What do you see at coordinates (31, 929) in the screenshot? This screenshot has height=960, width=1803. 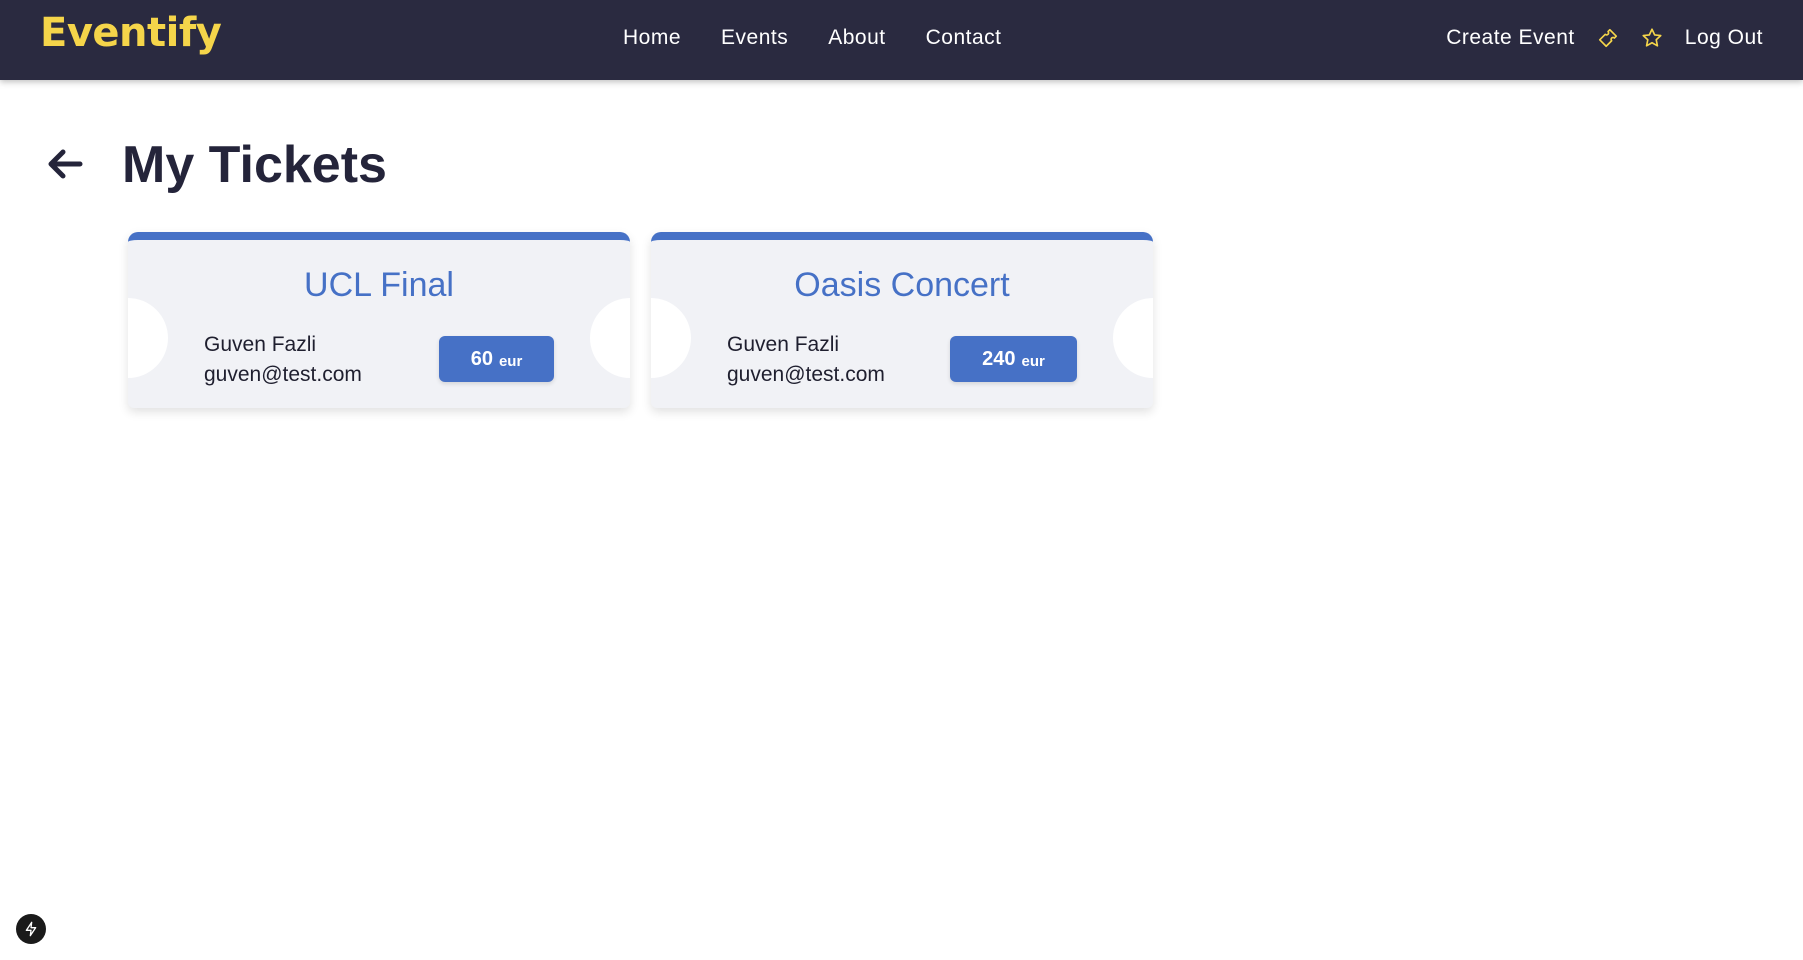 I see `lightning-icon` at bounding box center [31, 929].